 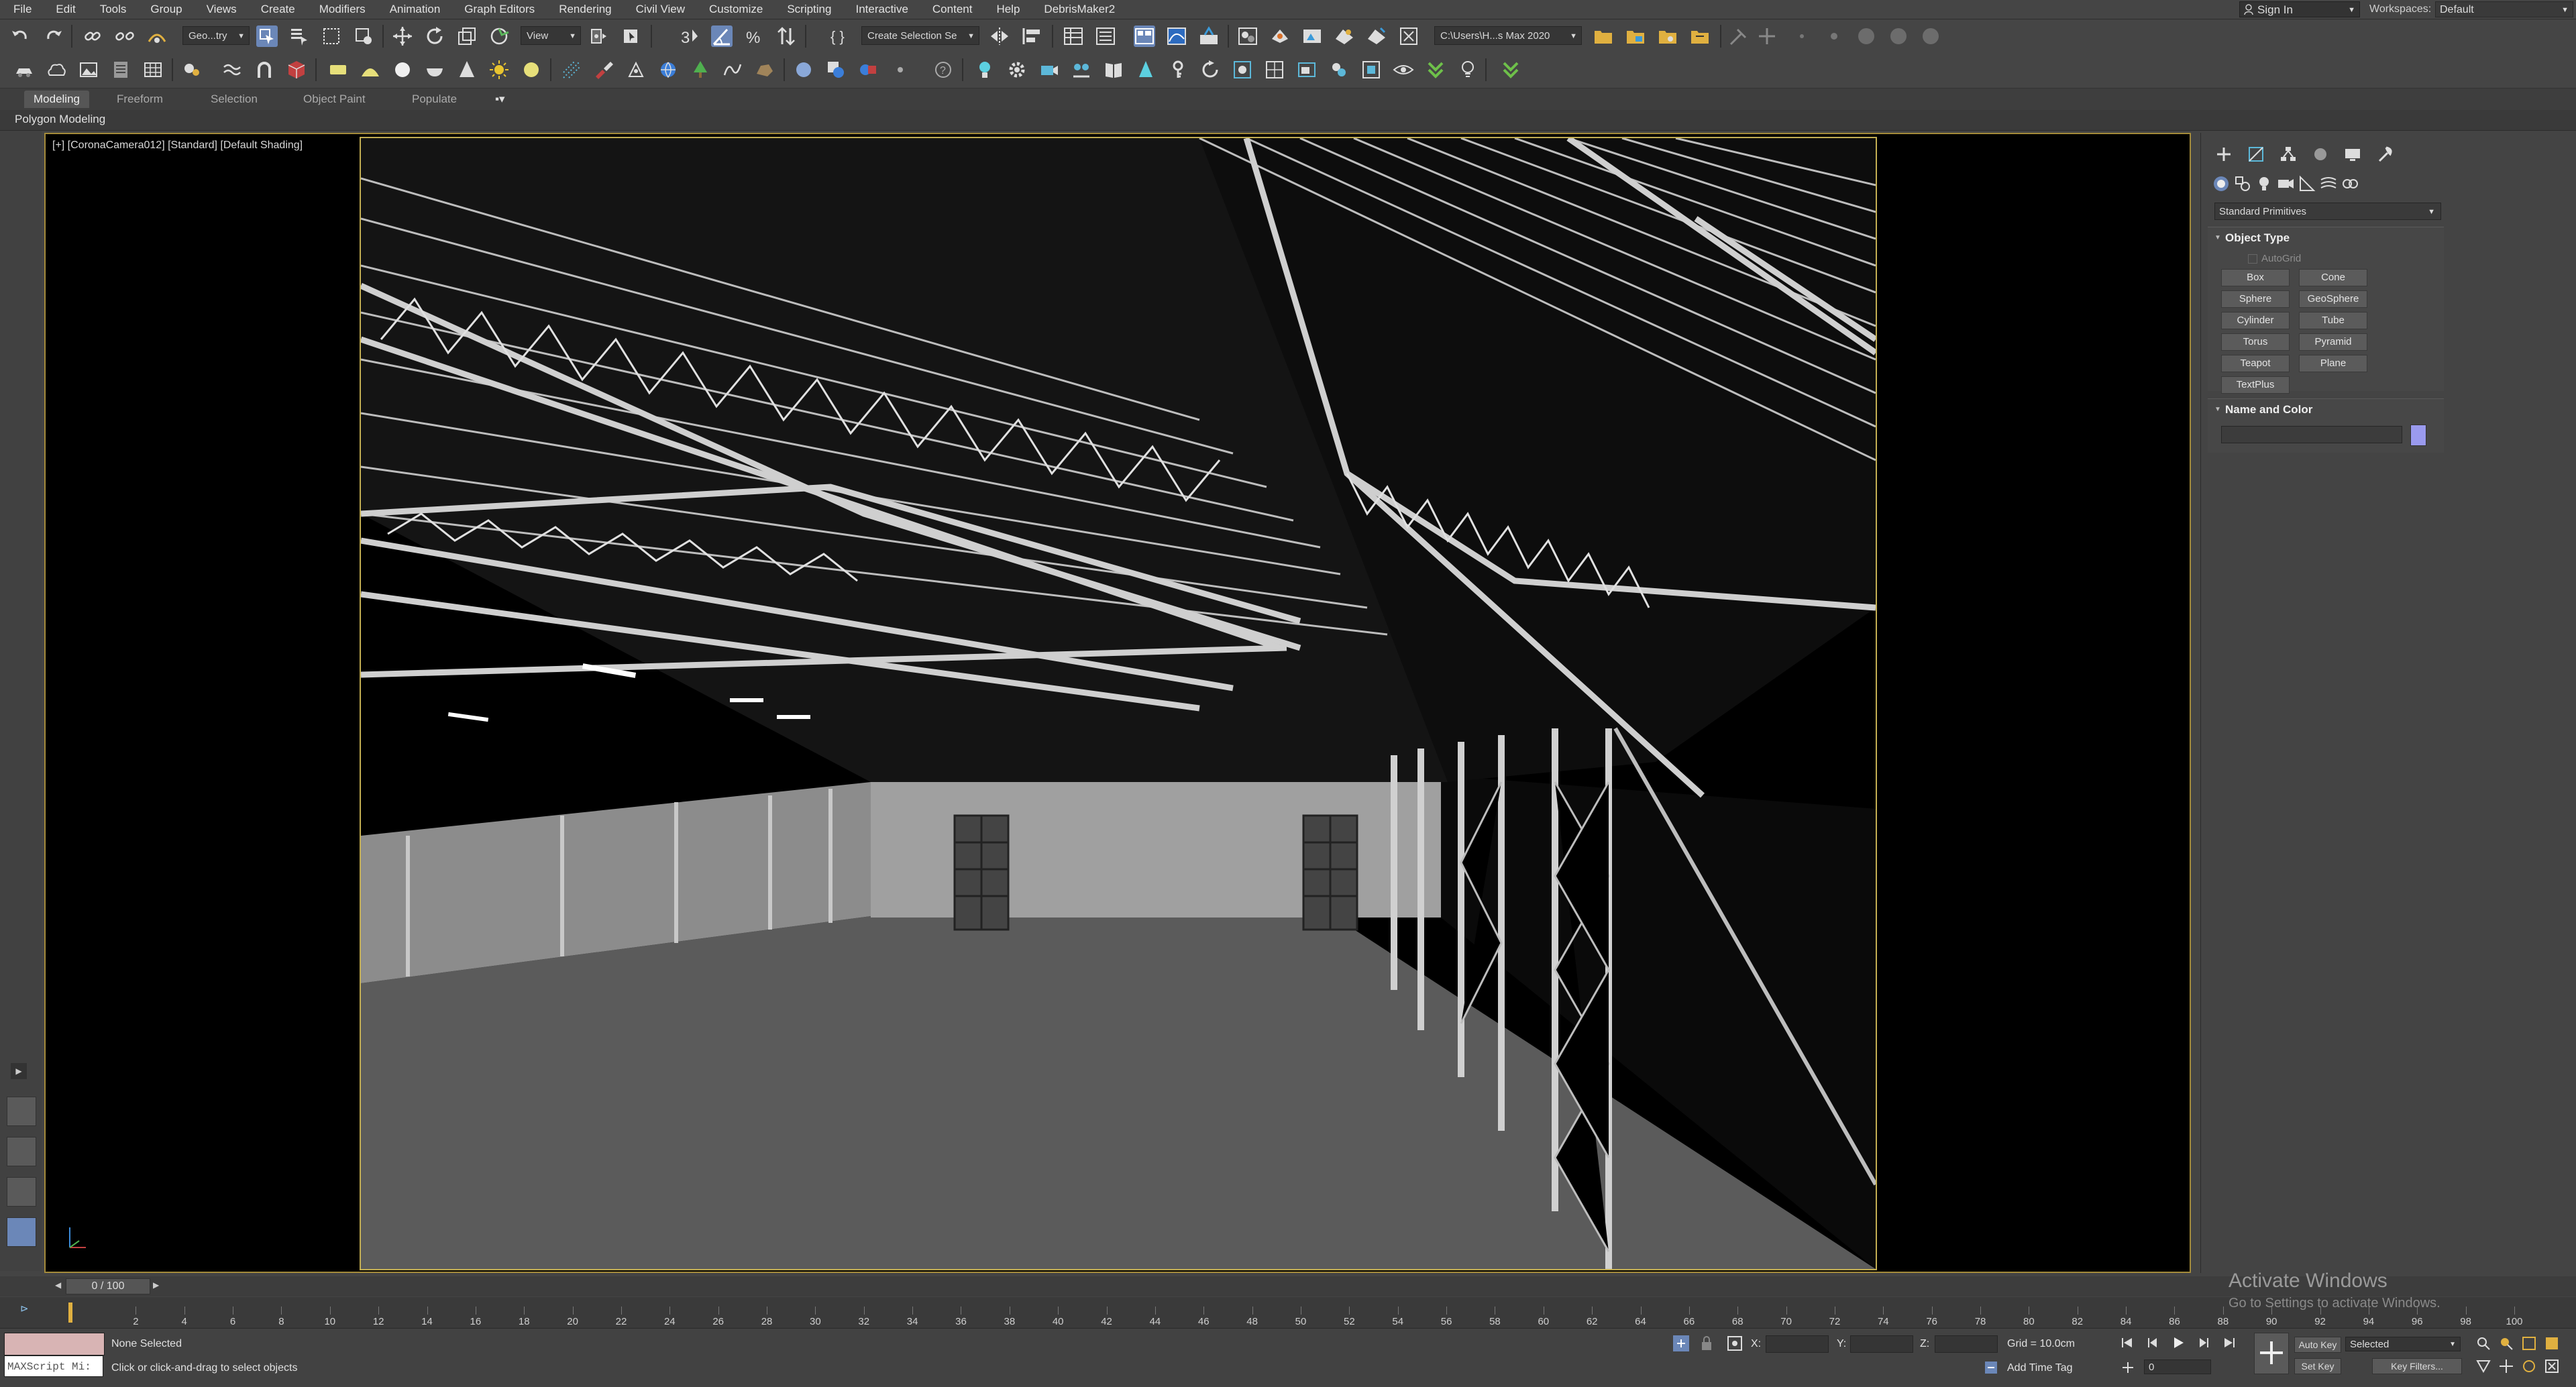 What do you see at coordinates (999, 36) in the screenshot?
I see `mirror-icon` at bounding box center [999, 36].